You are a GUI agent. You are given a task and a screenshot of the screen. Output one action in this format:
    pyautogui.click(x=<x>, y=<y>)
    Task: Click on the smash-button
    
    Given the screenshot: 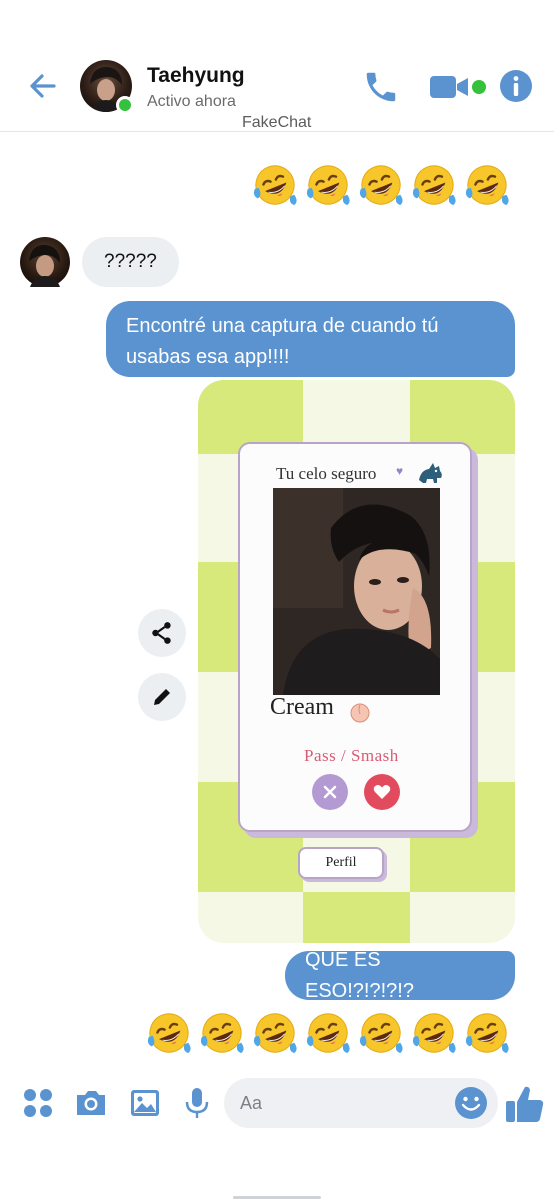 What is the action you would take?
    pyautogui.click(x=382, y=792)
    